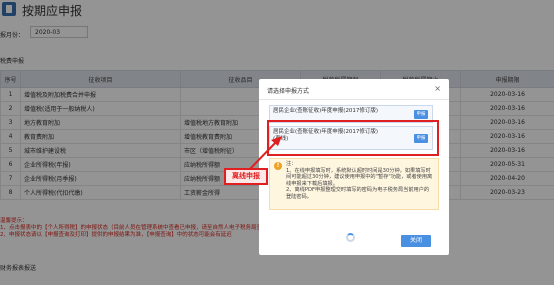  Describe the element at coordinates (265, 153) in the screenshot. I see `callout-arrow-icon` at that location.